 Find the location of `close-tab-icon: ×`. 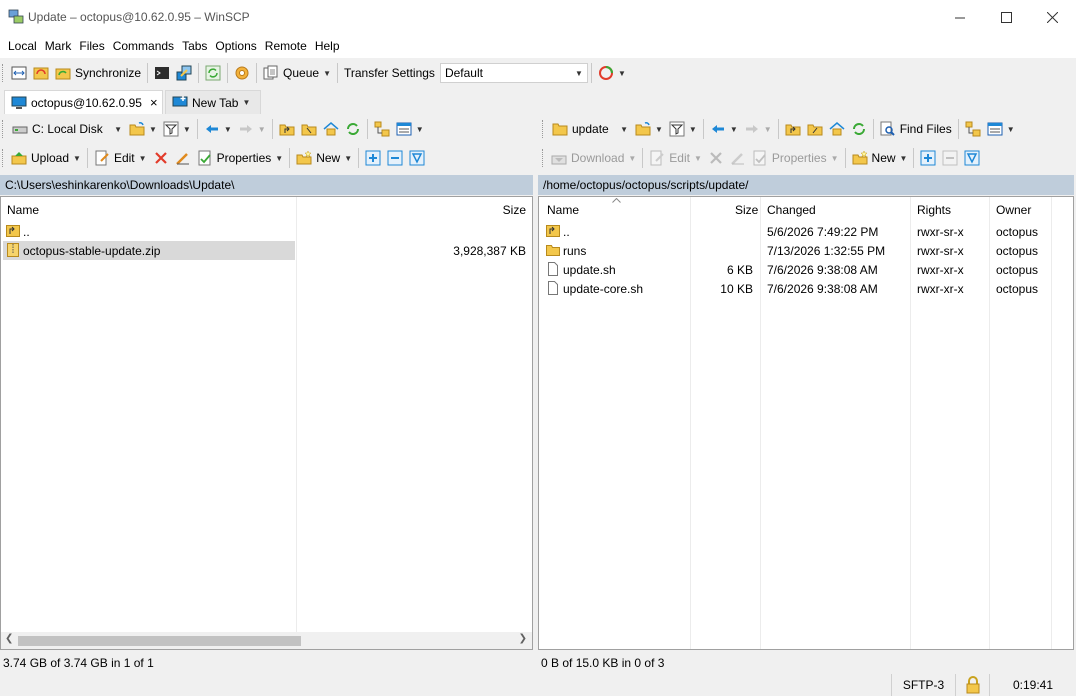

close-tab-icon: × is located at coordinates (154, 102).